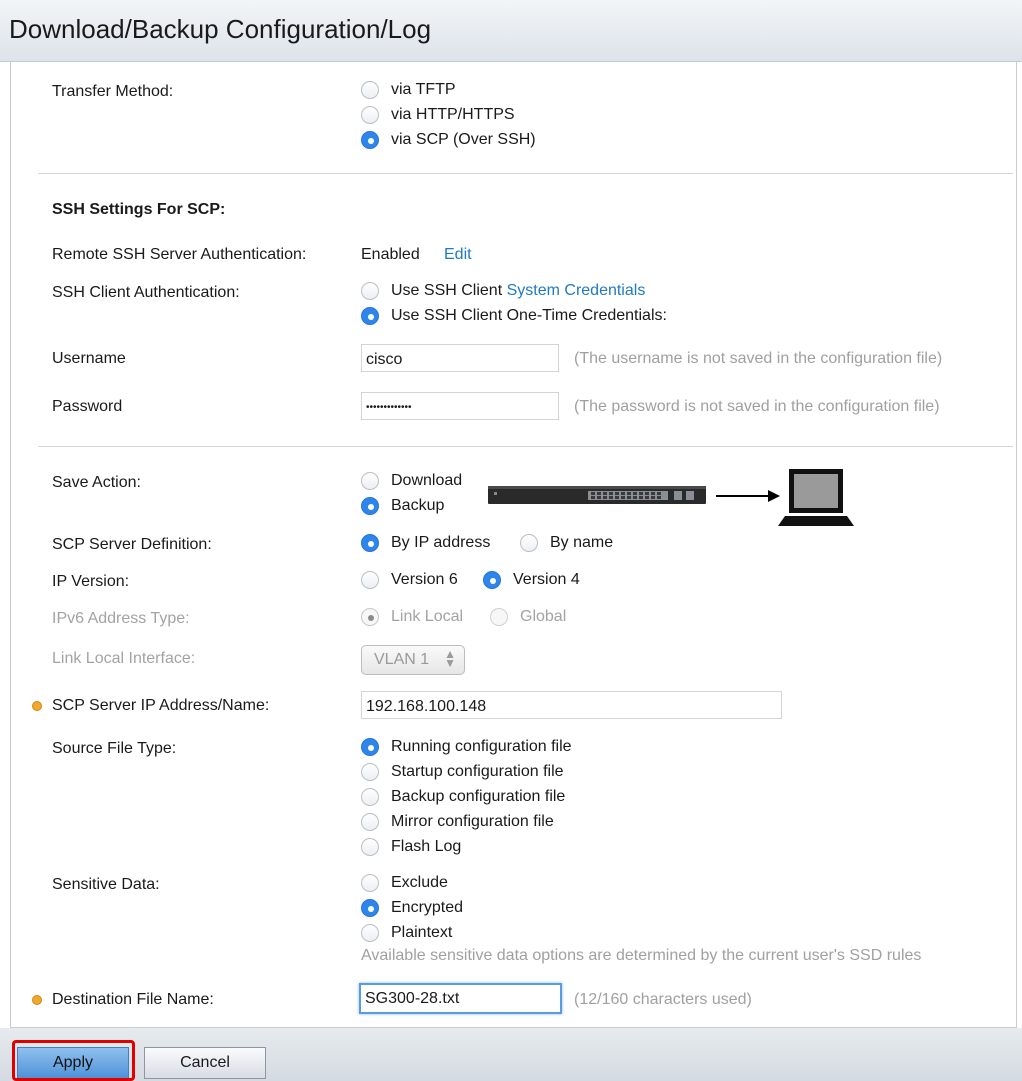 This screenshot has width=1022, height=1081. What do you see at coordinates (370, 580) in the screenshot?
I see `ip-version6-radio` at bounding box center [370, 580].